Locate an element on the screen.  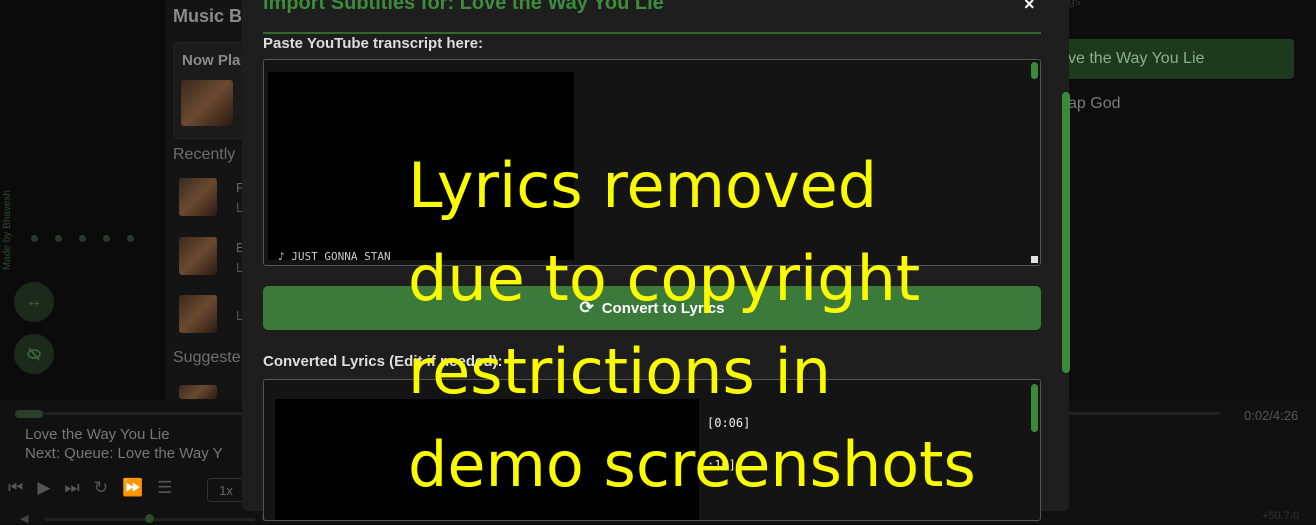
modal-divider is located at coordinates (652, 33).